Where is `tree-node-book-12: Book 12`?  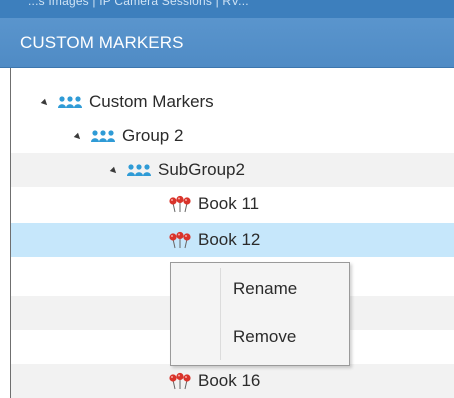
tree-node-book-12: Book 12 is located at coordinates (214, 240).